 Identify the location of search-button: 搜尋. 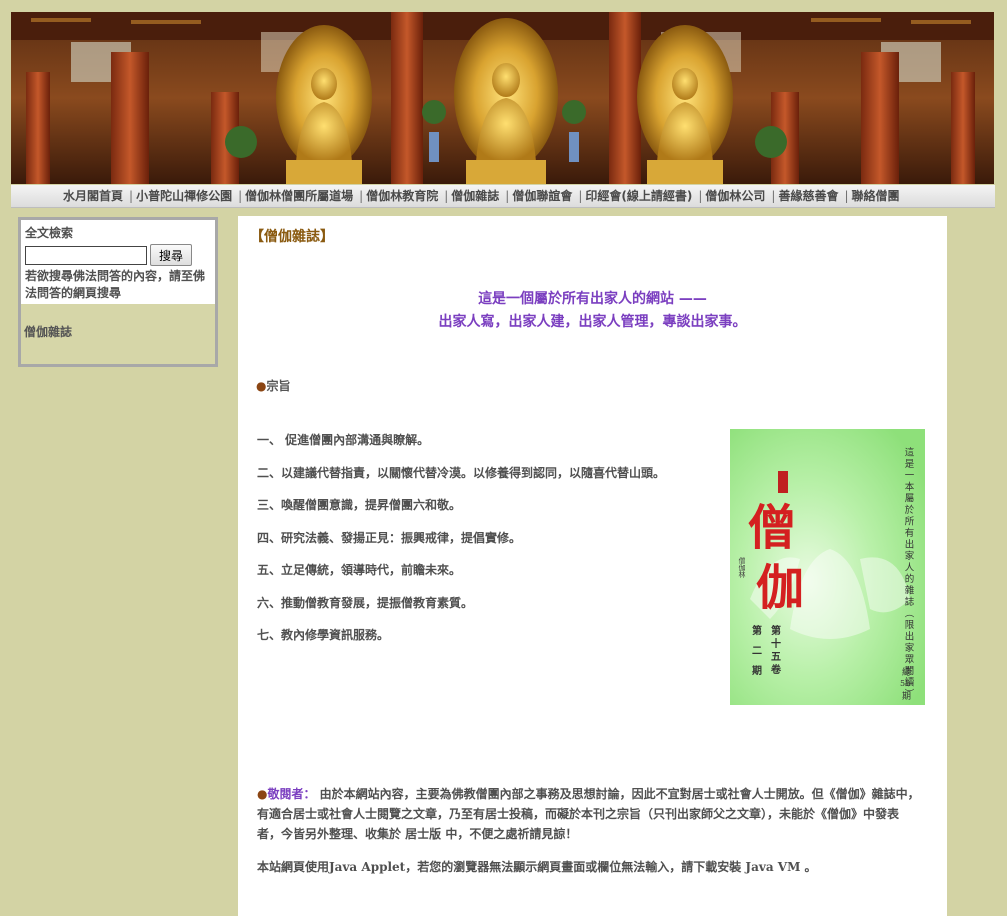
(171, 255).